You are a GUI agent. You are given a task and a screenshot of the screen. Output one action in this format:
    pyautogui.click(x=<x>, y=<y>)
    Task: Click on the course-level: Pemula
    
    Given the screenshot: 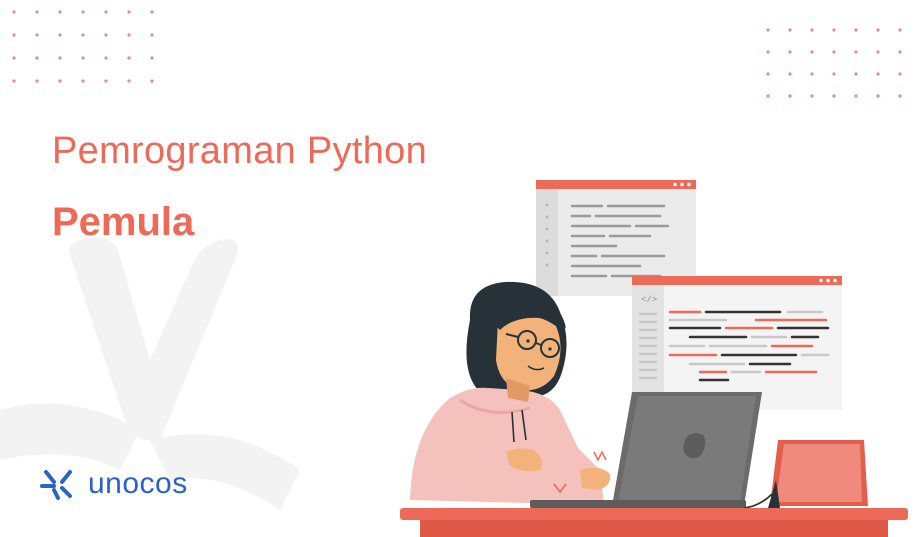 What is the action you would take?
    pyautogui.click(x=123, y=222)
    